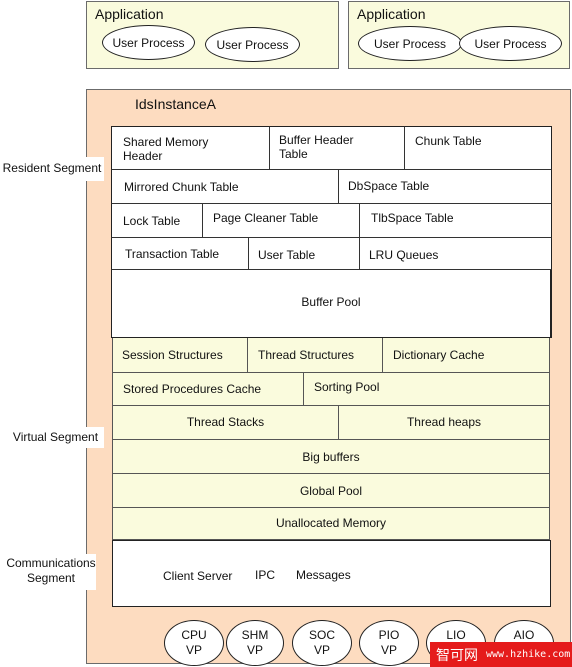 This screenshot has width=572, height=667. What do you see at coordinates (478, 148) in the screenshot?
I see `chunk-table: Chunk Table` at bounding box center [478, 148].